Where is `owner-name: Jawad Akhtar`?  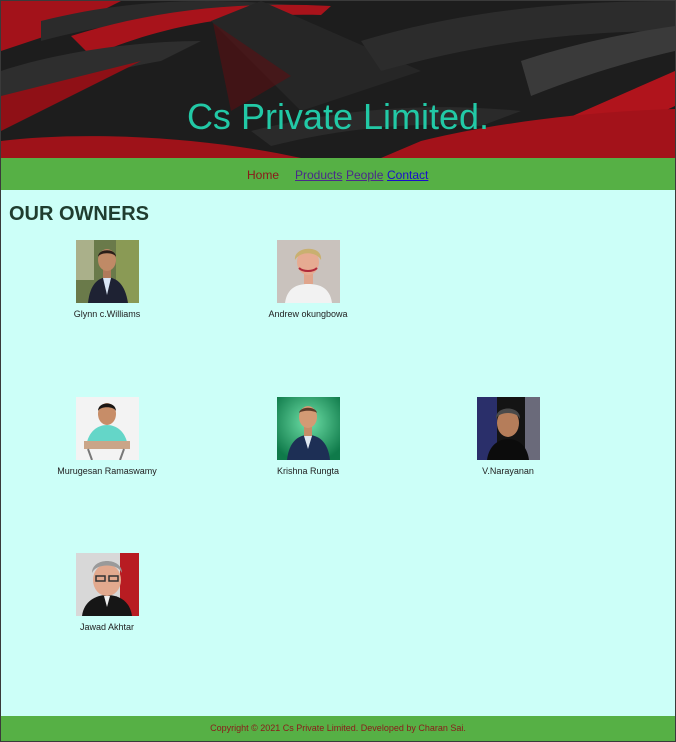
owner-name: Jawad Akhtar is located at coordinates (107, 627).